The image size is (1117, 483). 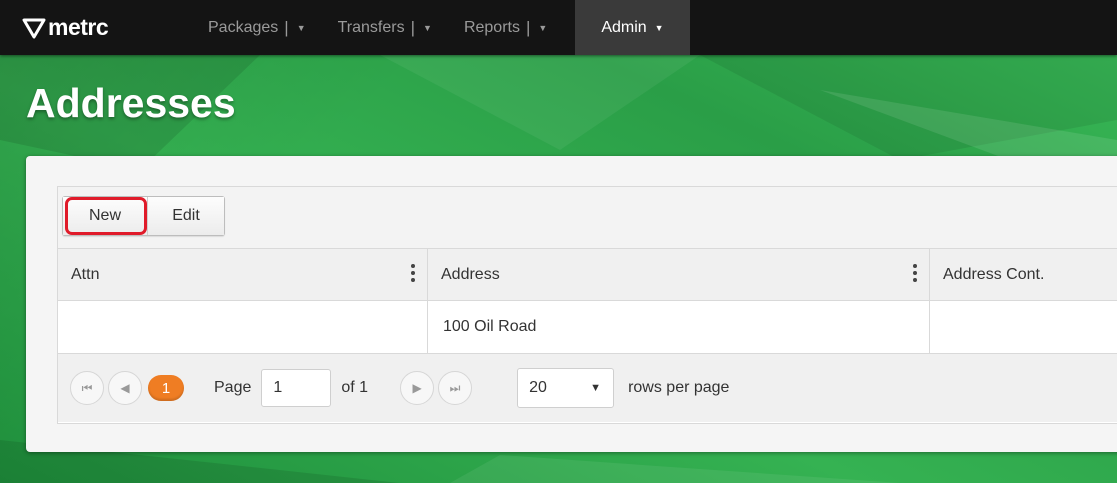 I want to click on table-header: Attn Address Address Cont., so click(x=587, y=275).